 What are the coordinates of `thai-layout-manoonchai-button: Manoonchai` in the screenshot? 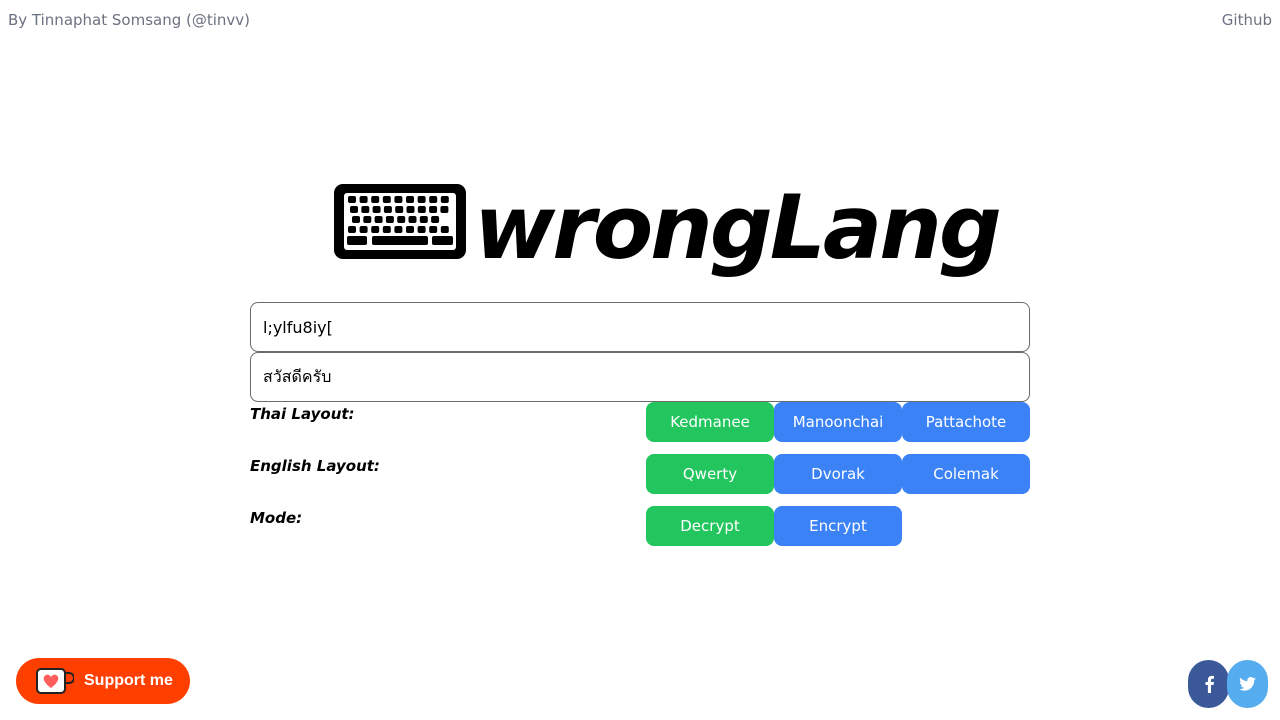 It's located at (838, 422).